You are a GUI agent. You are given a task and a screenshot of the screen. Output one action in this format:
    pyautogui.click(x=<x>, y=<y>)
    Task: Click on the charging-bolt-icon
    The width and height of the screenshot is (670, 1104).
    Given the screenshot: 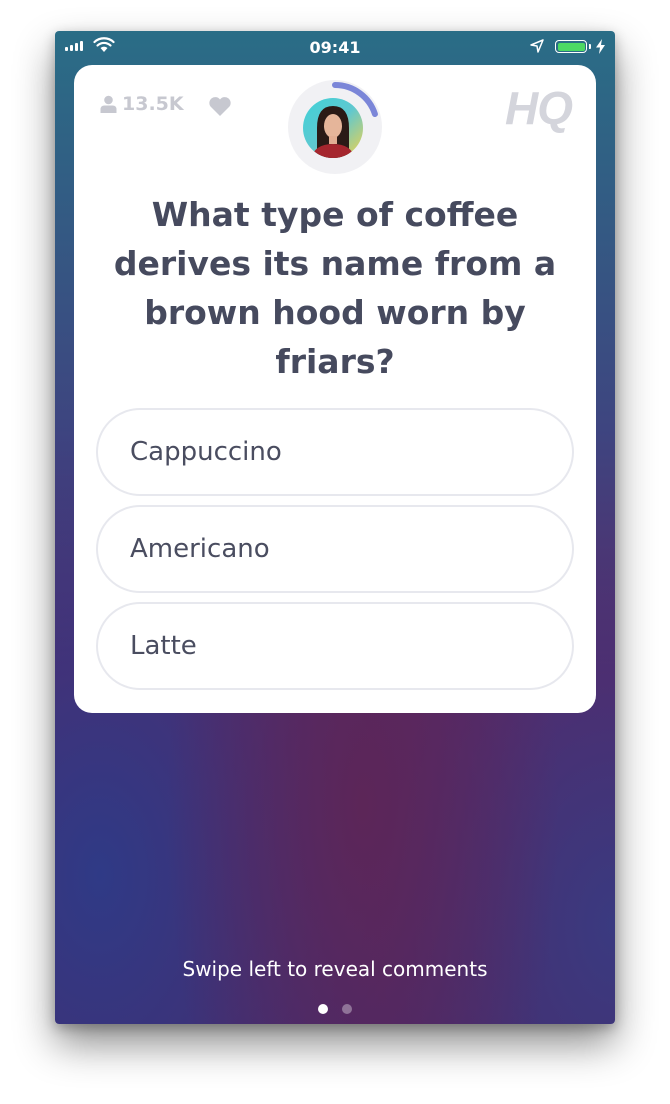 What is the action you would take?
    pyautogui.click(x=600, y=46)
    